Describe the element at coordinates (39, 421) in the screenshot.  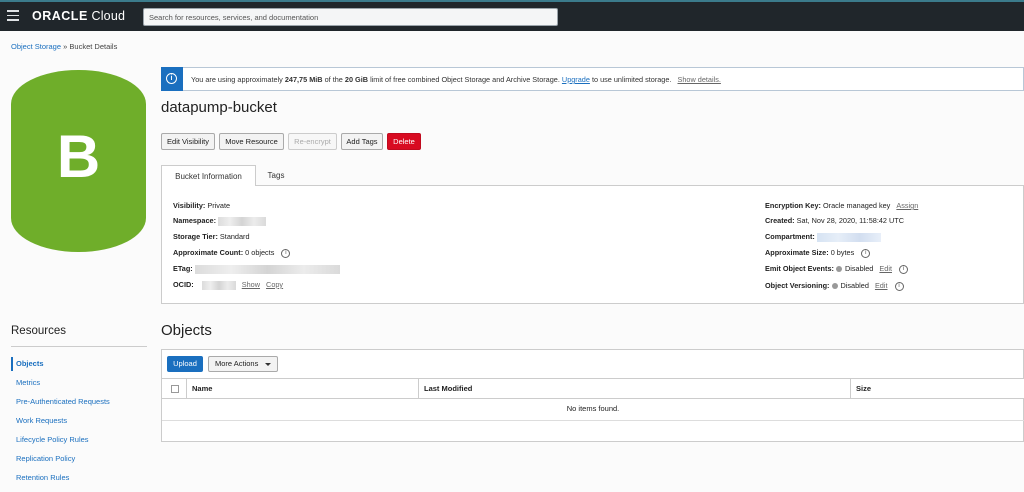
I see `sidebar-item-work-requests: Work Requests` at that location.